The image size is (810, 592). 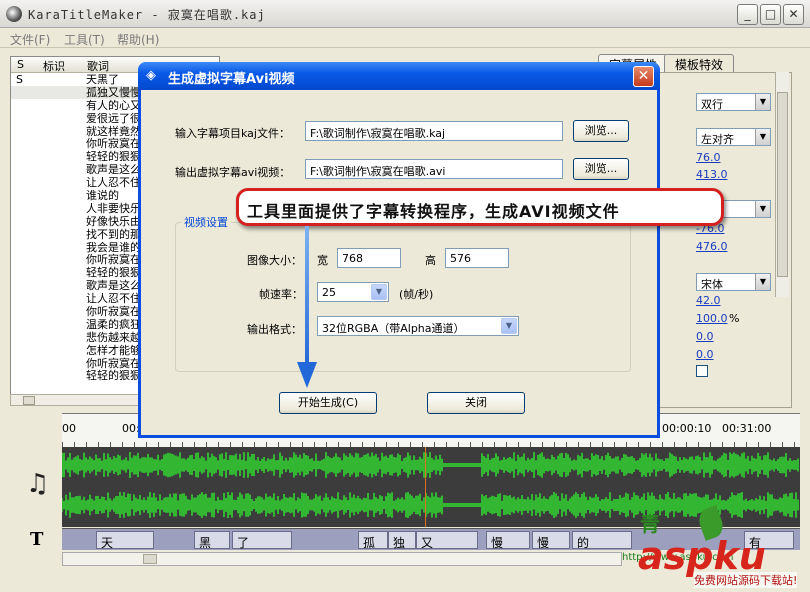 What do you see at coordinates (733, 102) in the screenshot?
I see `line-mode-select: 双行 ▼` at bounding box center [733, 102].